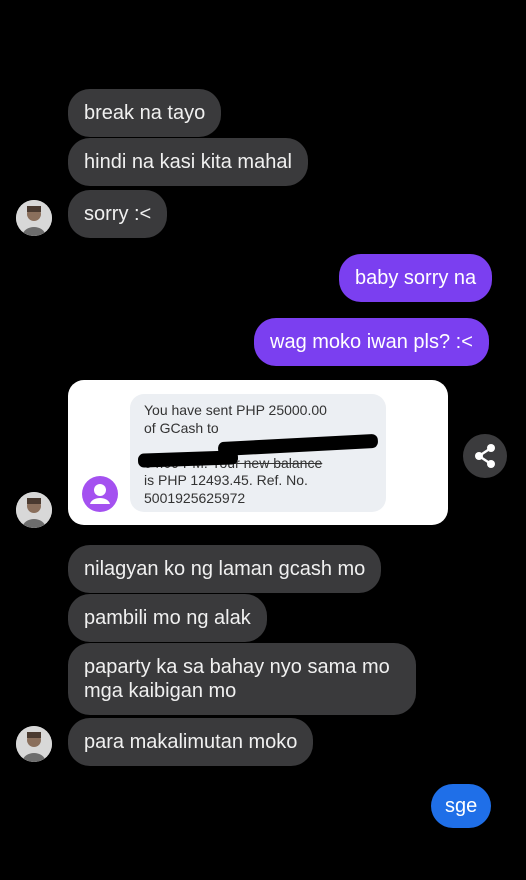  Describe the element at coordinates (226, 480) in the screenshot. I see `sms-line-5: is PHP 12493.45. Ref. No.` at that location.